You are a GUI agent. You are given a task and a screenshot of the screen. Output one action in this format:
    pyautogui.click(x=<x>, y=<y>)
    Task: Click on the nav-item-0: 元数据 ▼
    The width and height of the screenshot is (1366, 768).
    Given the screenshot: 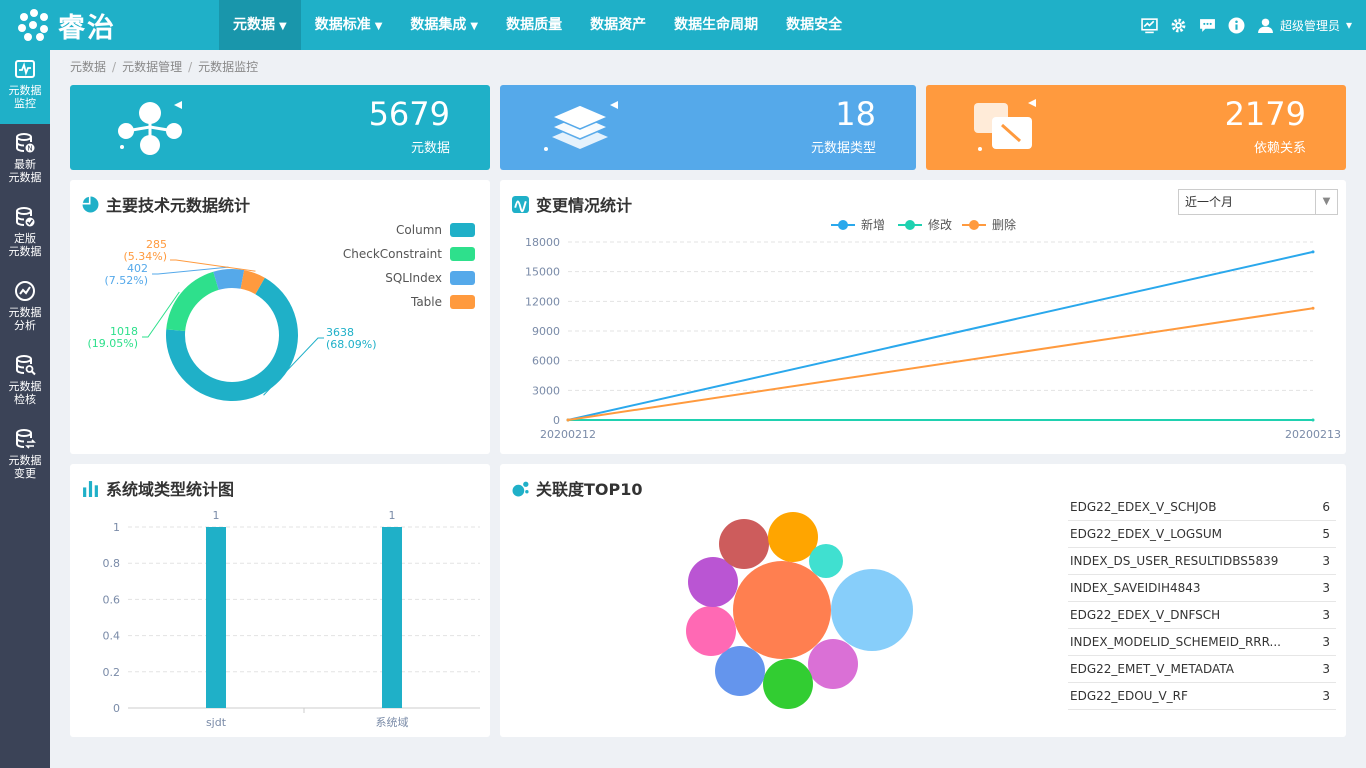 What is the action you would take?
    pyautogui.click(x=260, y=25)
    